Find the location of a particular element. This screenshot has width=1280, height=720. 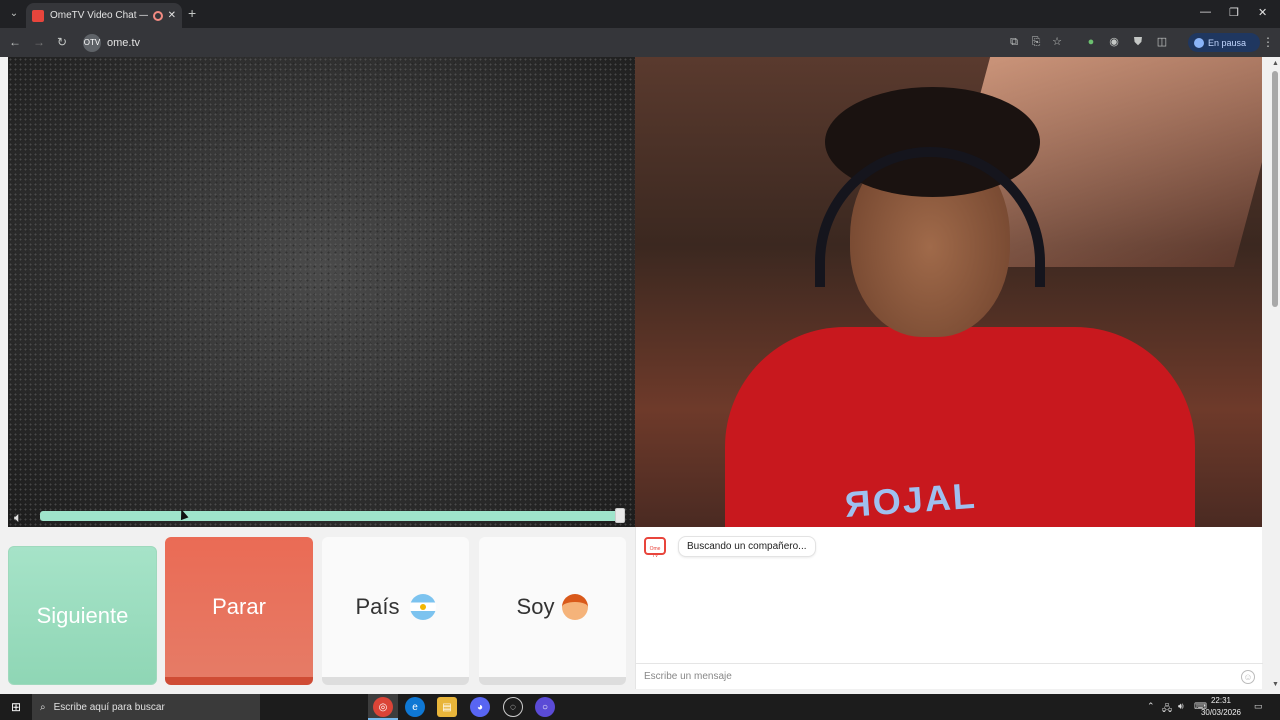

taskbar-clock: 22:31 30/03/2026 is located at coordinates (1221, 707).